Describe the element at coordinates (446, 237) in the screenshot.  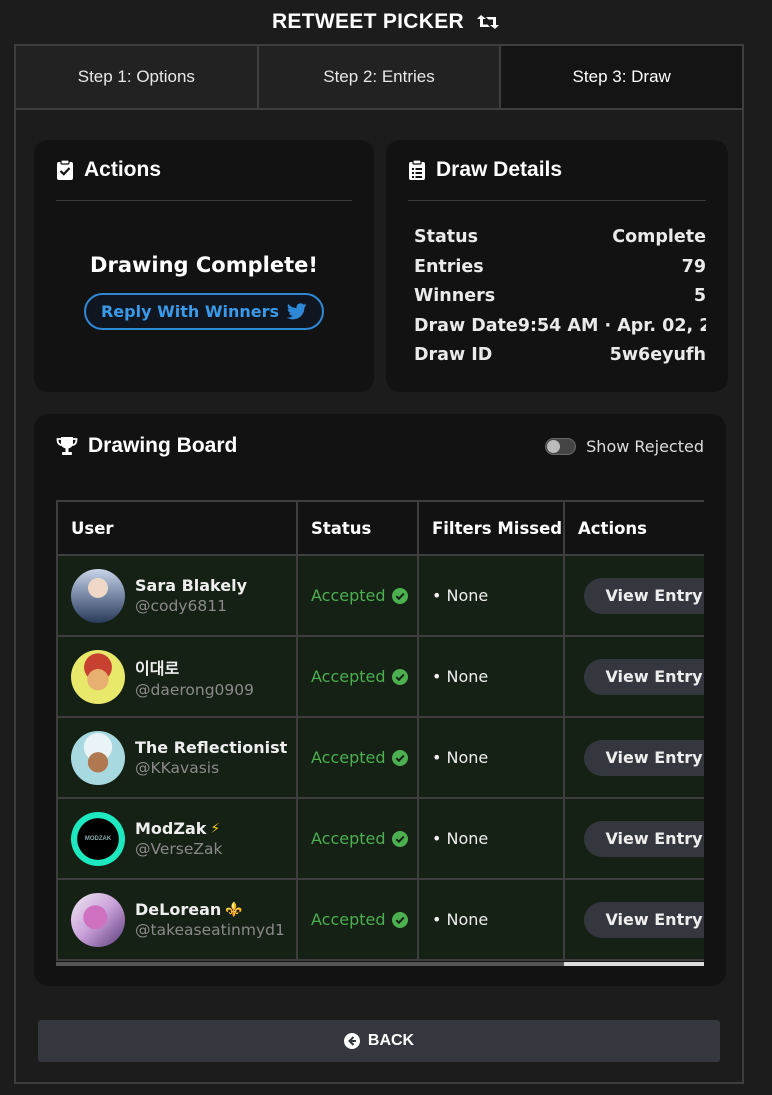
I see `detail-label: Status` at that location.